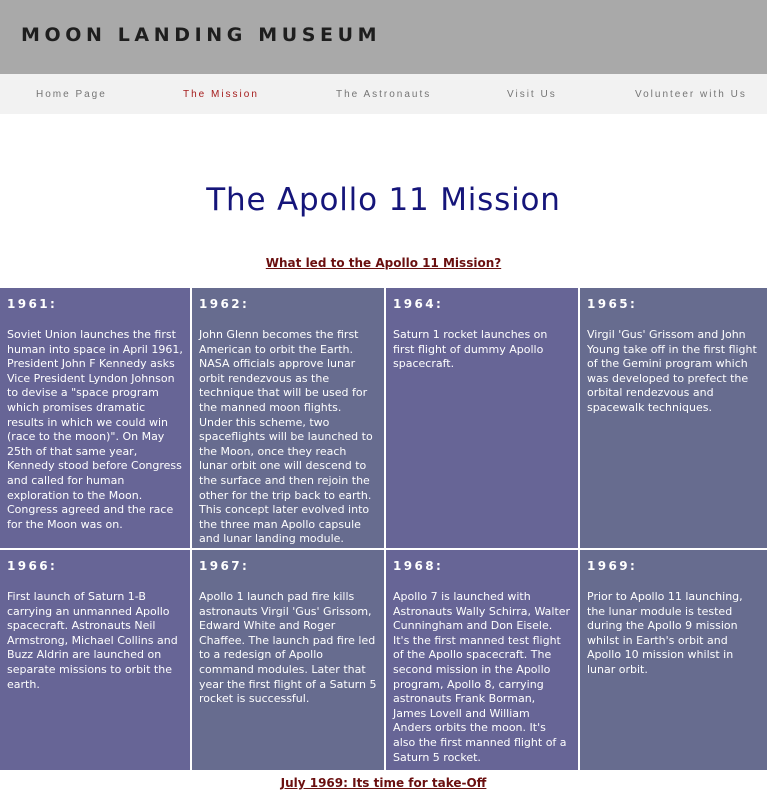 The height and width of the screenshot is (798, 767). What do you see at coordinates (612, 304) in the screenshot?
I see `timeline-year: 1965:` at bounding box center [612, 304].